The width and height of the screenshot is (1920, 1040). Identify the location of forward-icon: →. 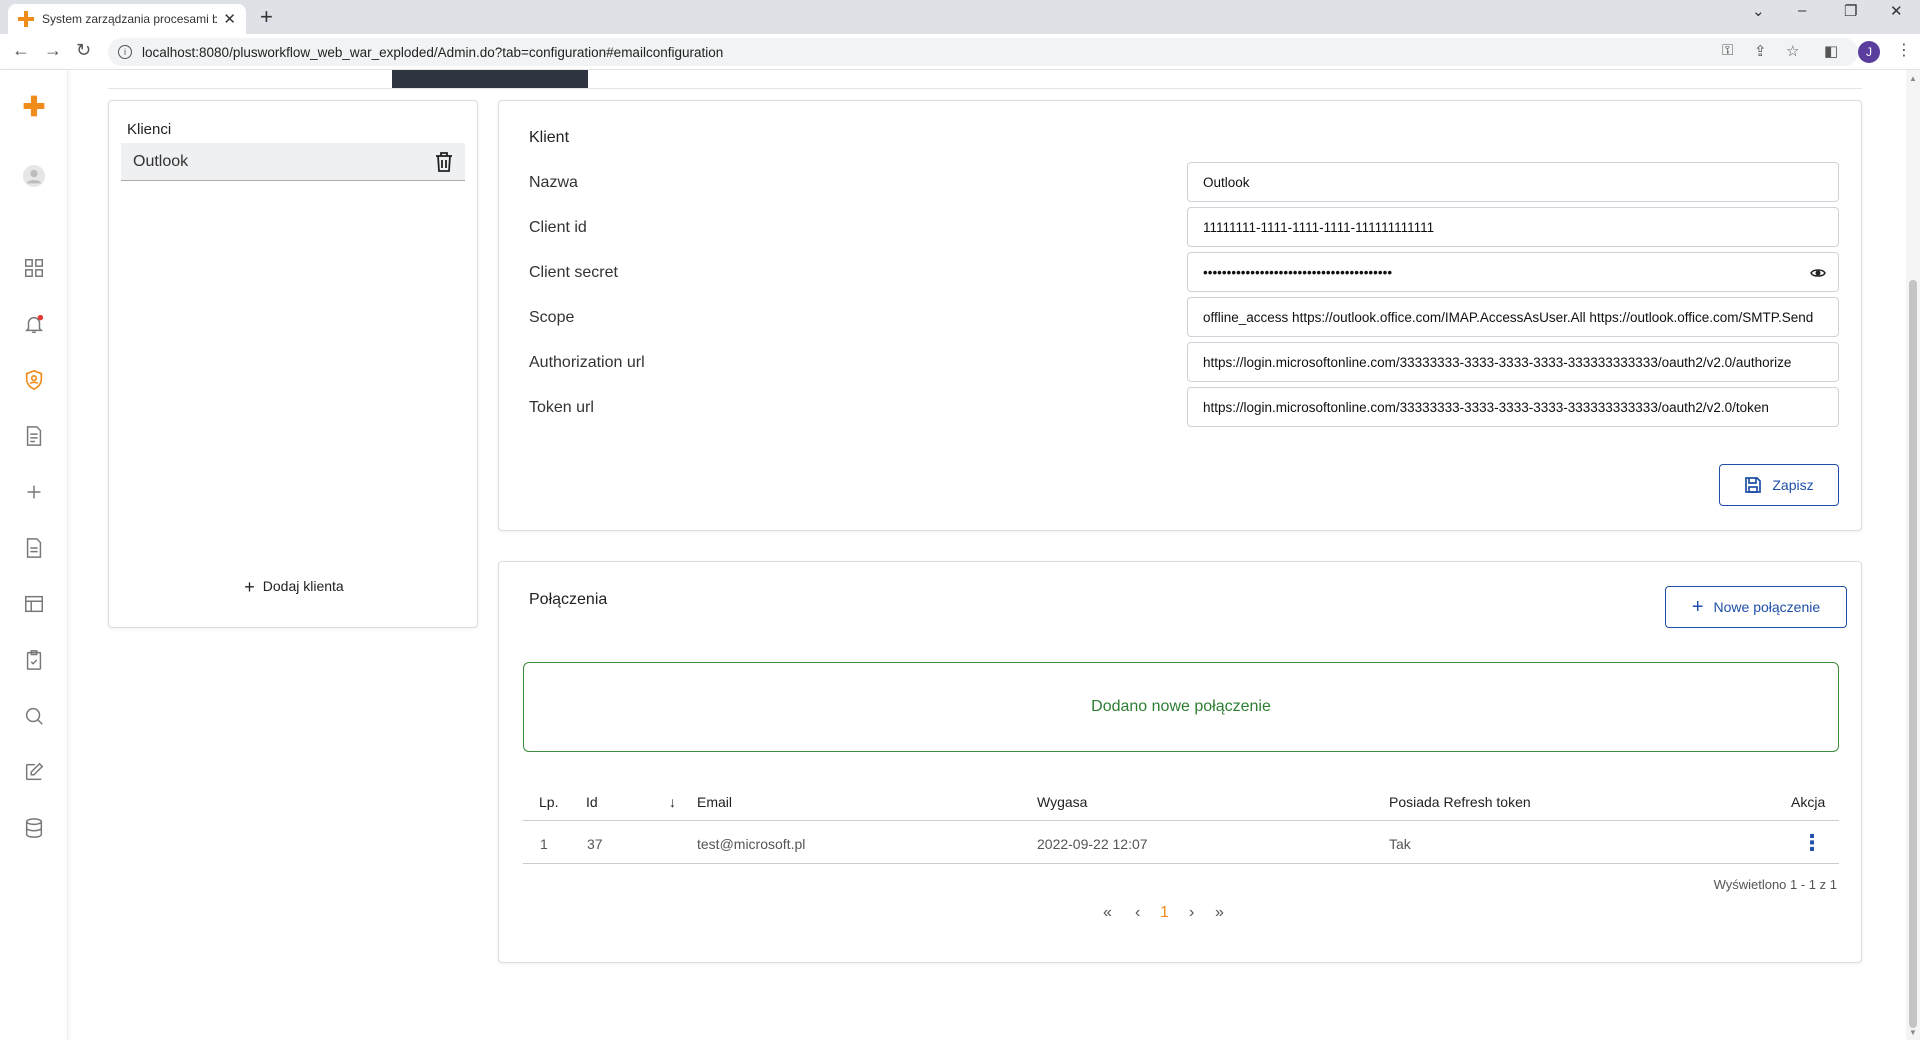
(53, 50).